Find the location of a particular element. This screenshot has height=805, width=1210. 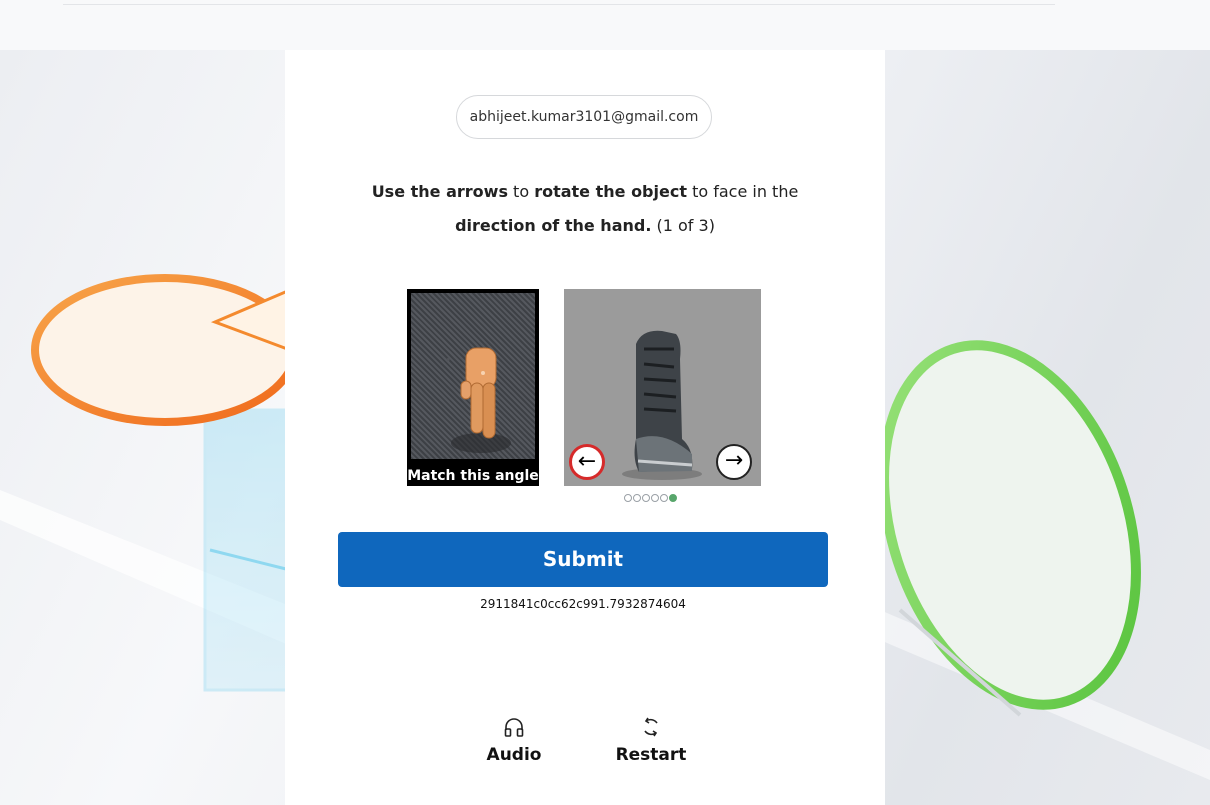

rotatable-object-viewer: ← → is located at coordinates (662, 387).